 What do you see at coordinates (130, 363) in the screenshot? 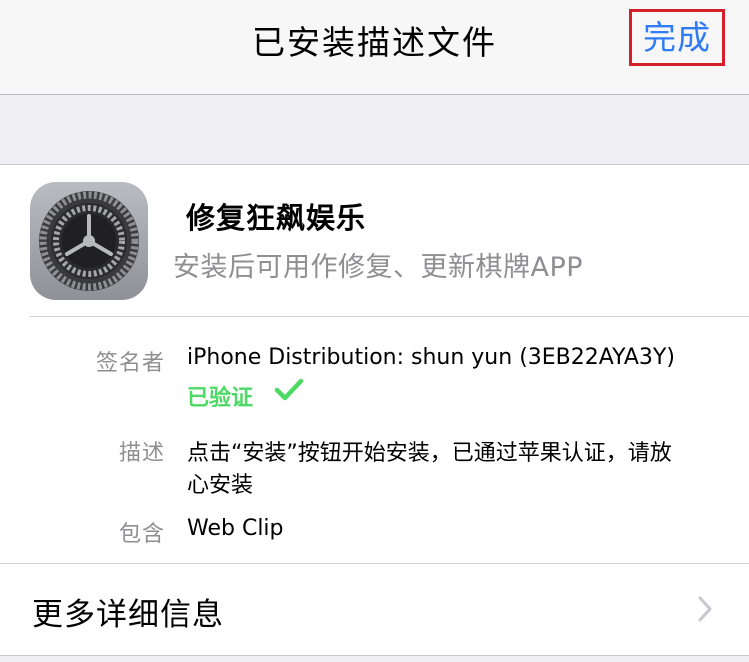
I see `signer-label: 签名者` at bounding box center [130, 363].